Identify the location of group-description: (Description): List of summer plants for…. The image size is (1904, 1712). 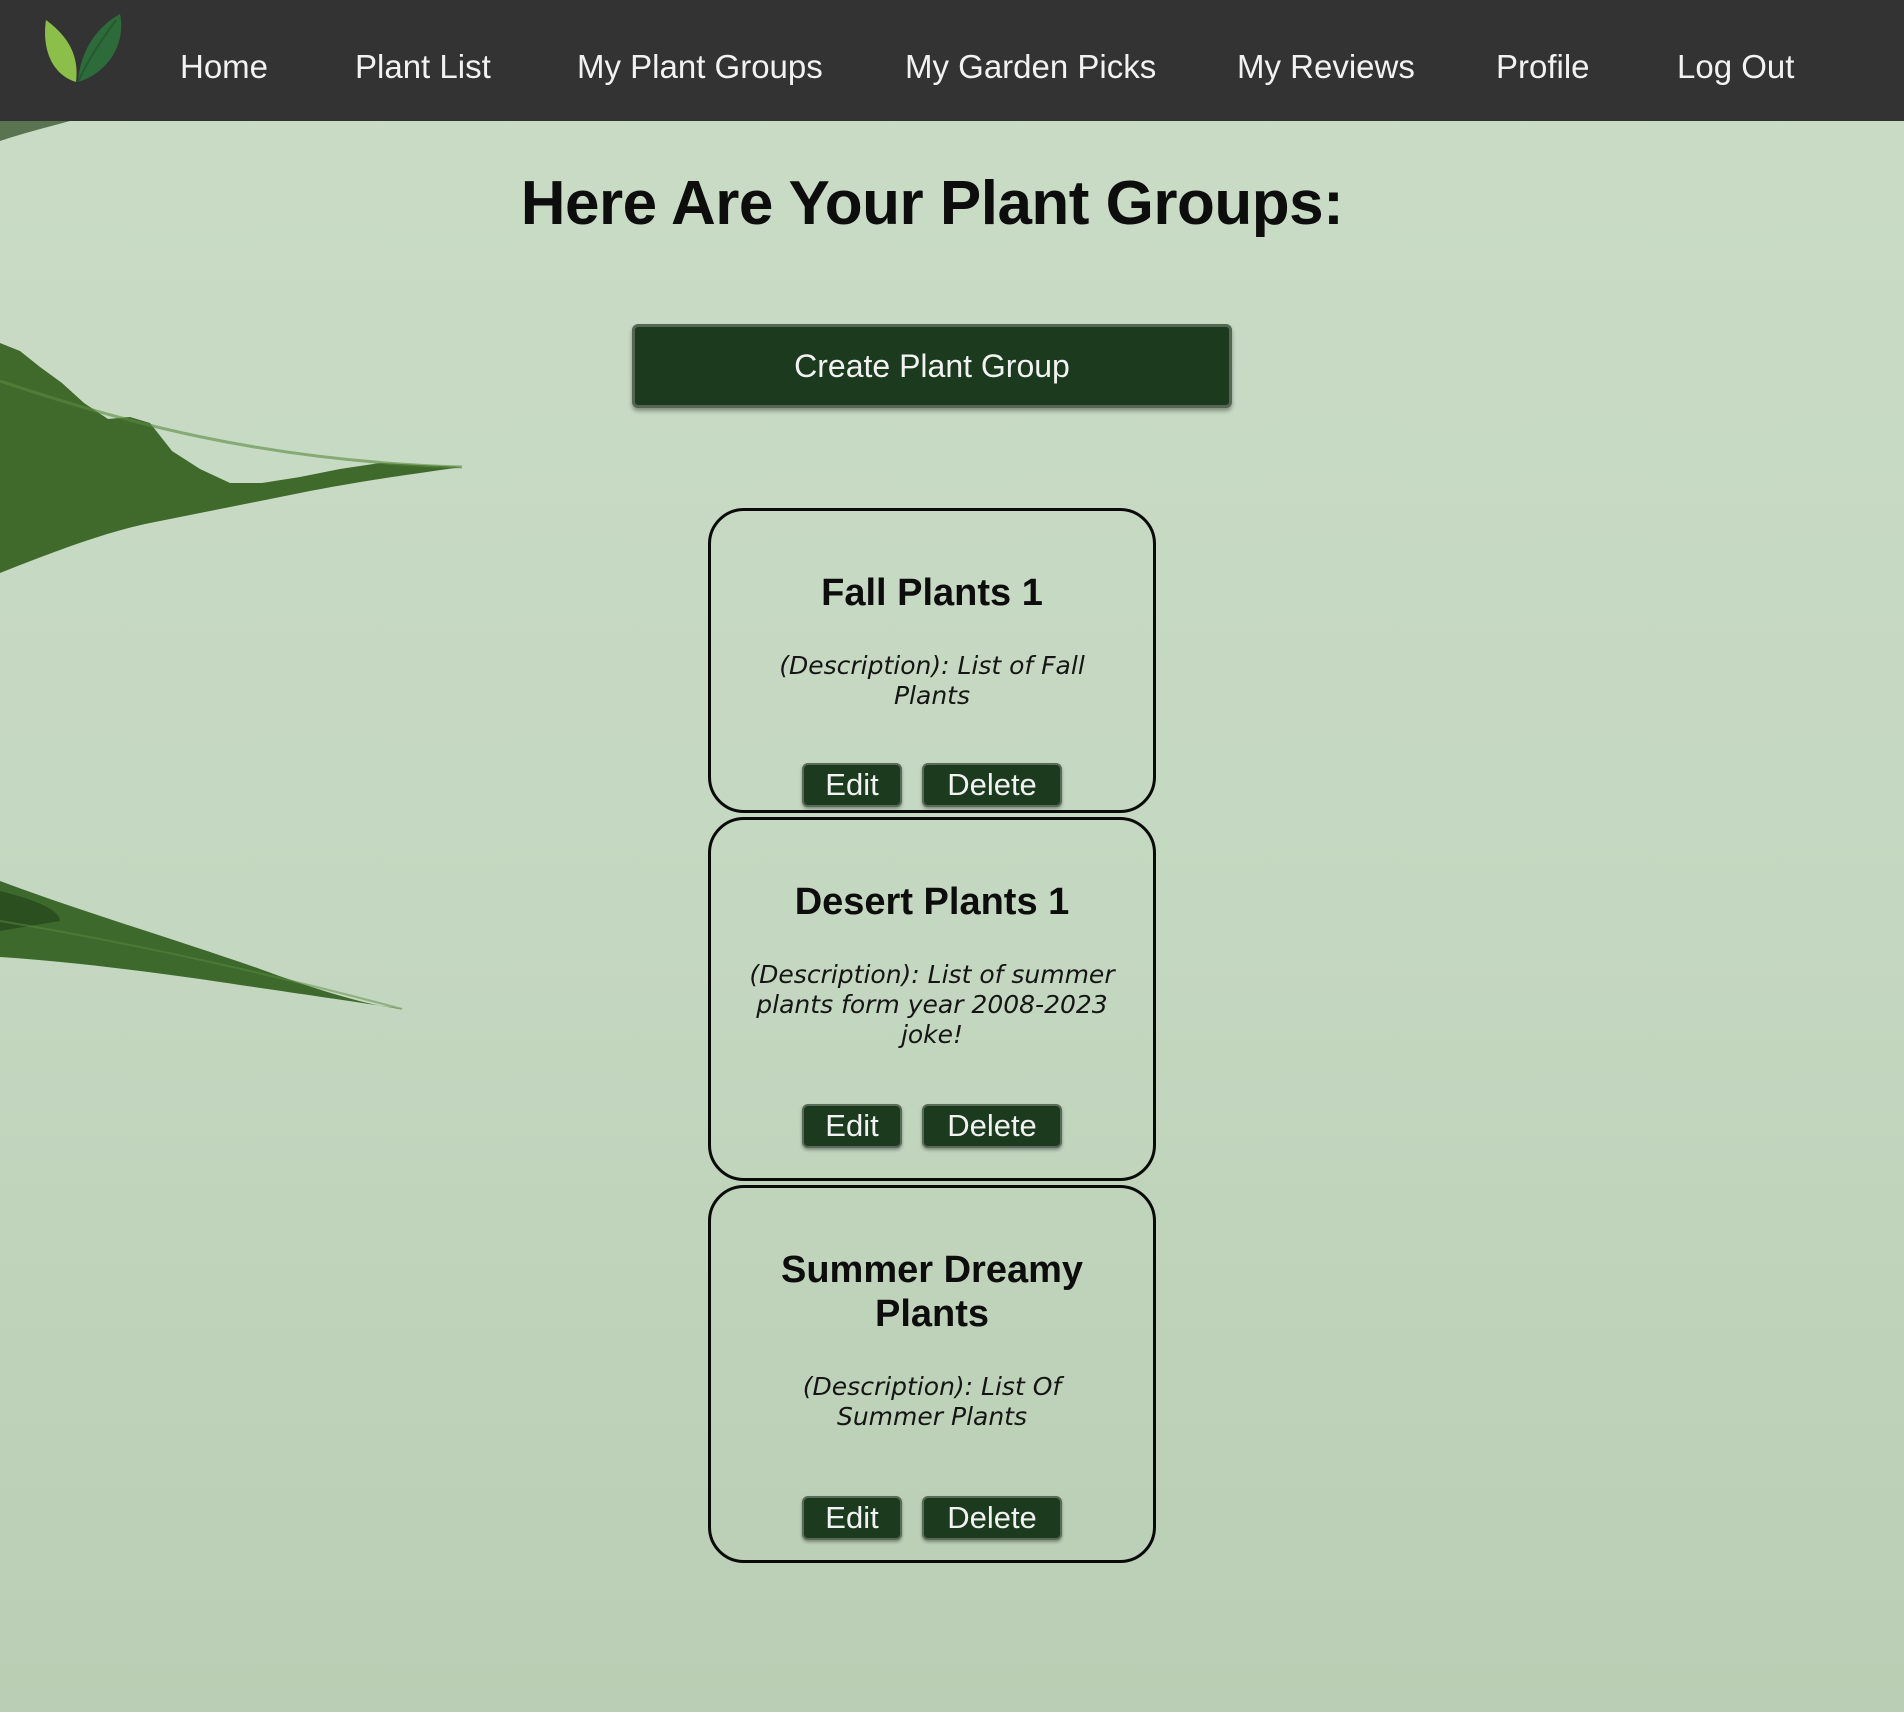
(932, 1004).